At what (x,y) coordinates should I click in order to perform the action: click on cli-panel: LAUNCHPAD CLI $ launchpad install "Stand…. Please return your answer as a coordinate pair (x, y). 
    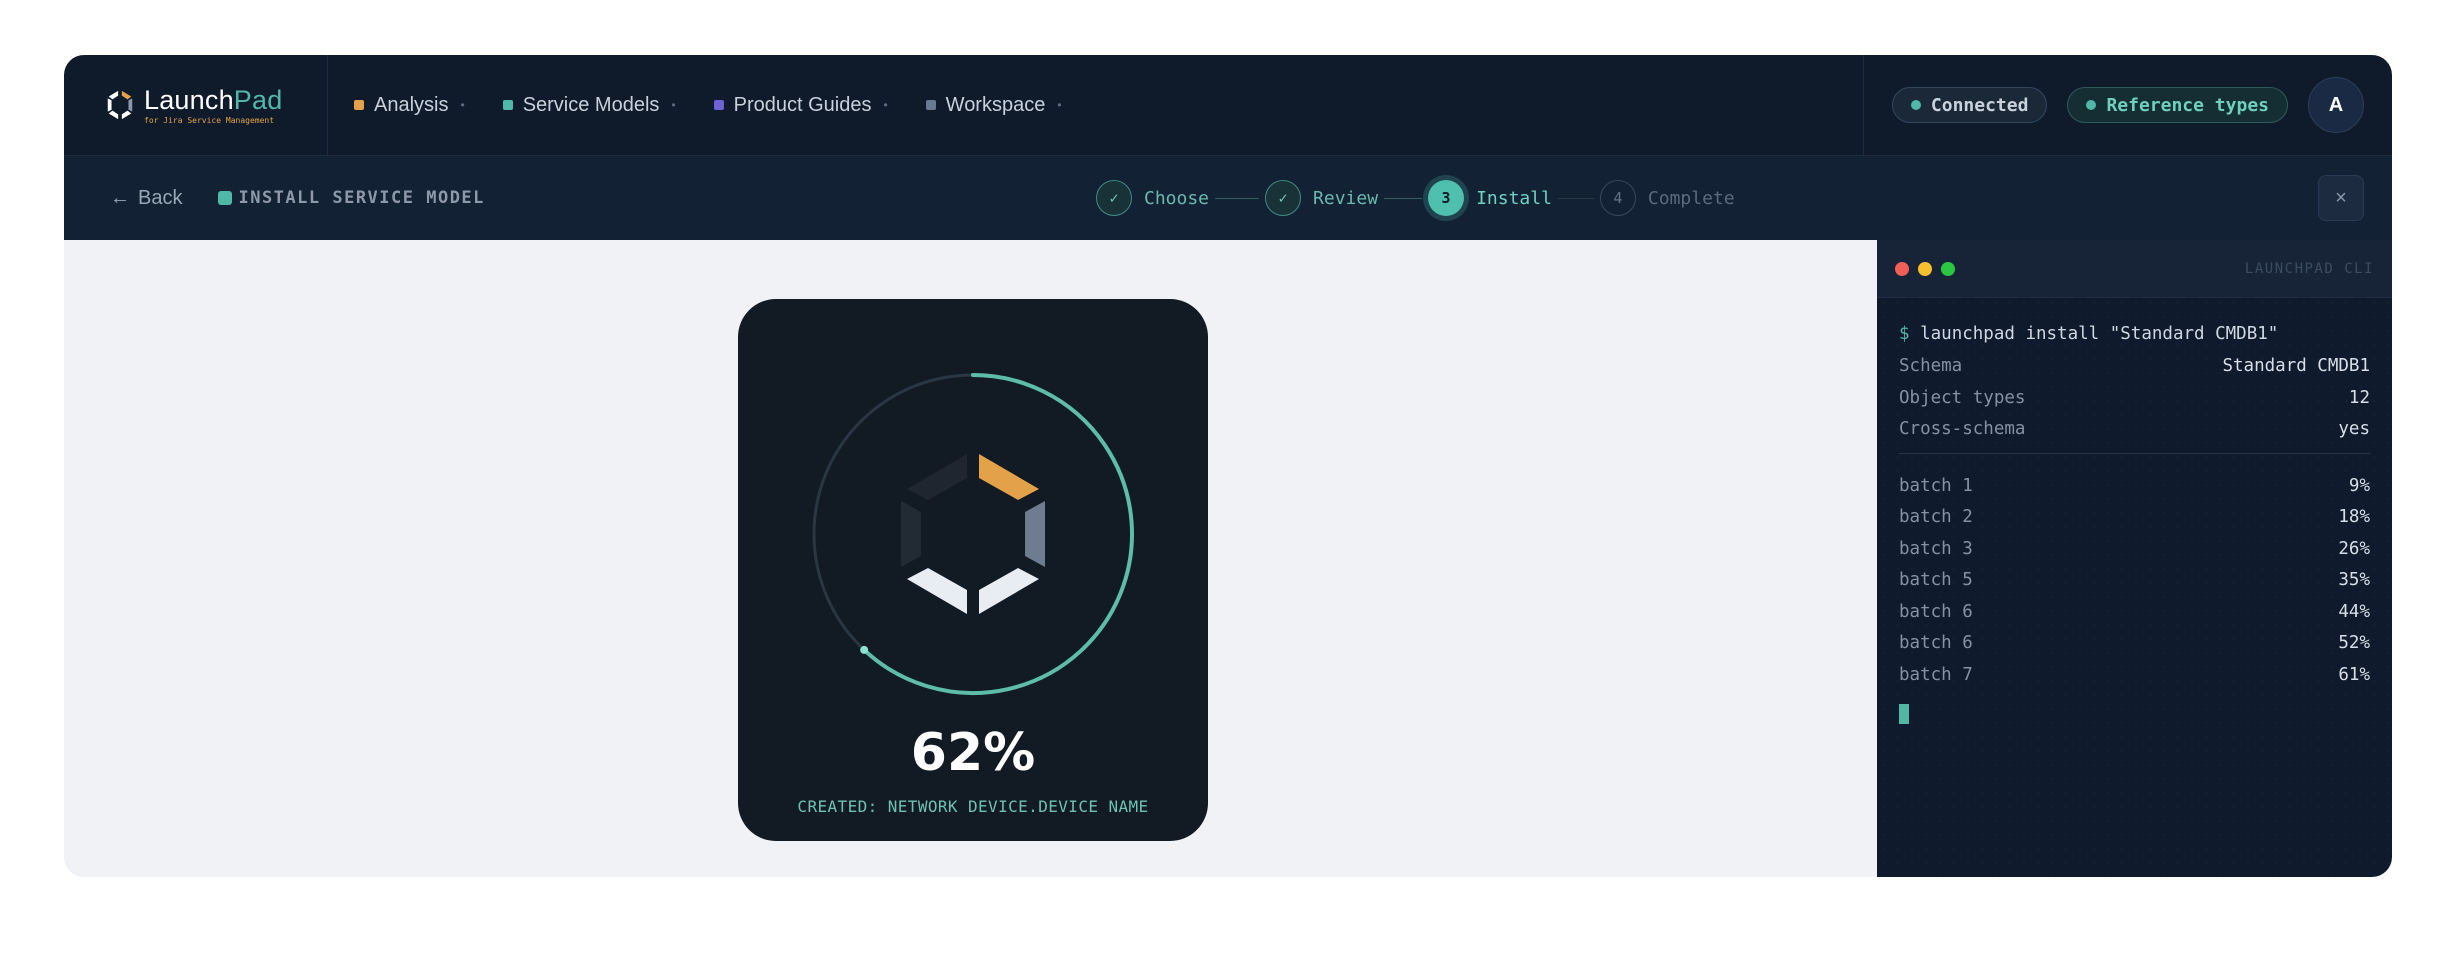
    Looking at the image, I should click on (2134, 558).